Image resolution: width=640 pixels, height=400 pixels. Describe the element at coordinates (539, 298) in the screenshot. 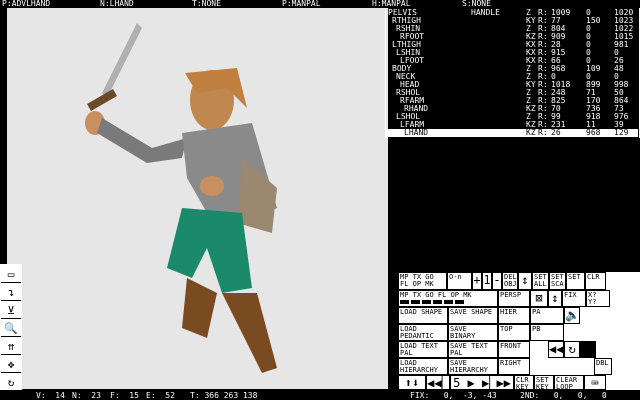

I see `crosshair-icon: ⊠` at that location.